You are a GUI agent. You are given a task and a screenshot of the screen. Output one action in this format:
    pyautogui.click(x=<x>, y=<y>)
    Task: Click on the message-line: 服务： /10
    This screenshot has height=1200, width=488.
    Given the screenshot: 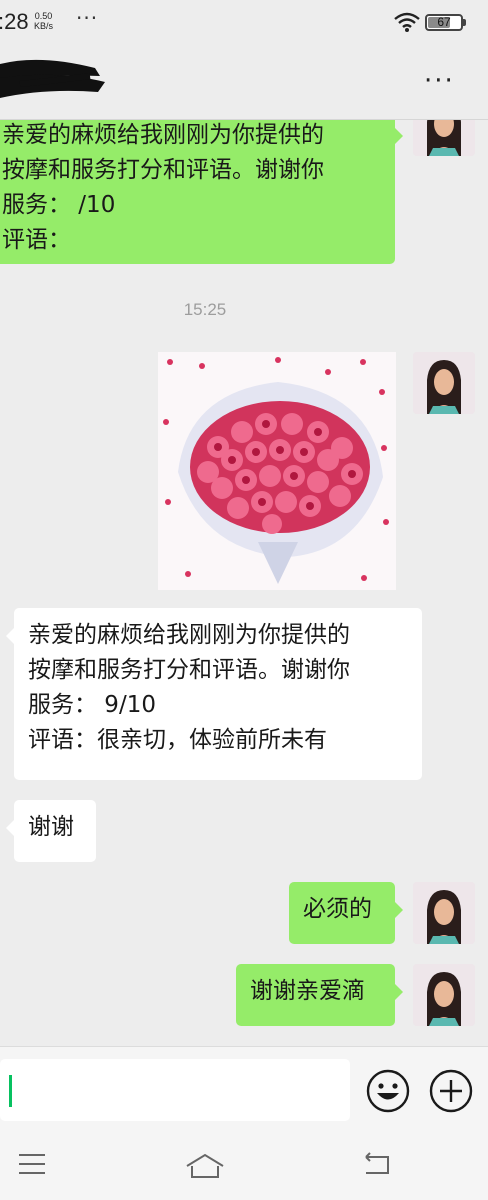 What is the action you would take?
    pyautogui.click(x=59, y=205)
    